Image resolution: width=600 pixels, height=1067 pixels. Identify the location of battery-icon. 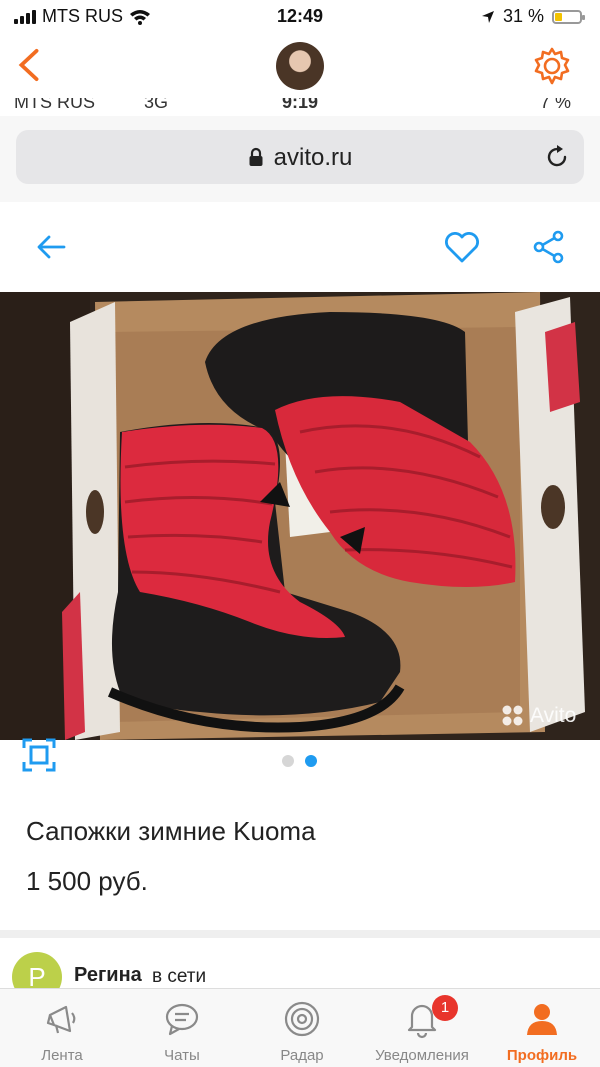
(568, 16).